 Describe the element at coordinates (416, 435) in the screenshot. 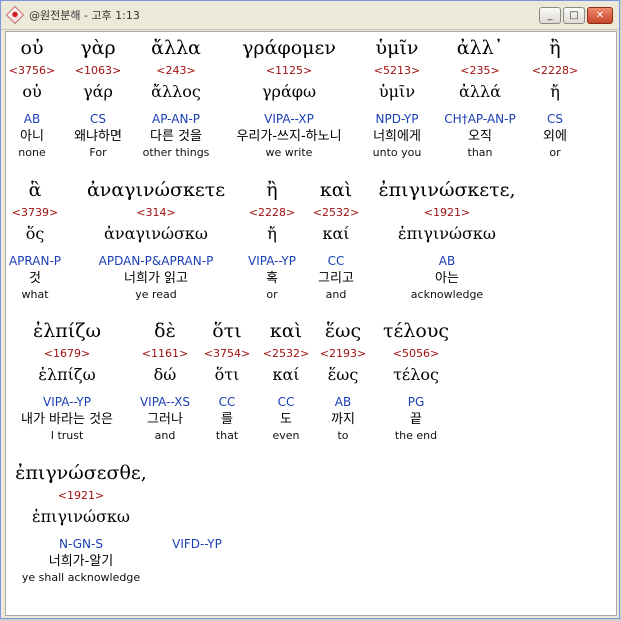

I see `english-gloss: the end` at that location.